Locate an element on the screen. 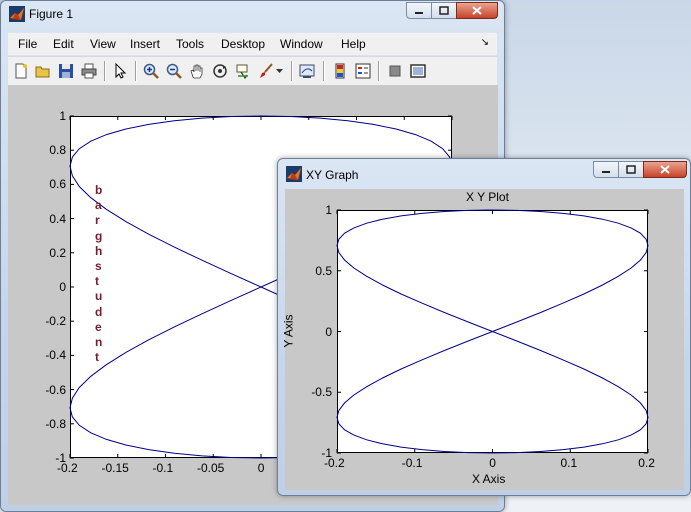 This screenshot has width=691, height=512. x-tick-label: -0.2 is located at coordinates (334, 463).